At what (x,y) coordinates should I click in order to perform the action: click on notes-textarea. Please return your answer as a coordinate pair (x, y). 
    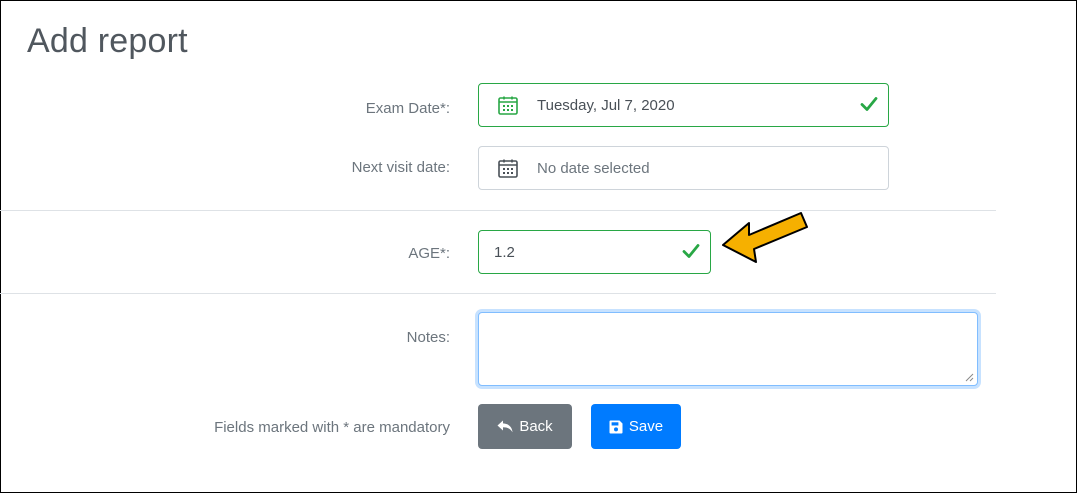
    Looking at the image, I should click on (728, 349).